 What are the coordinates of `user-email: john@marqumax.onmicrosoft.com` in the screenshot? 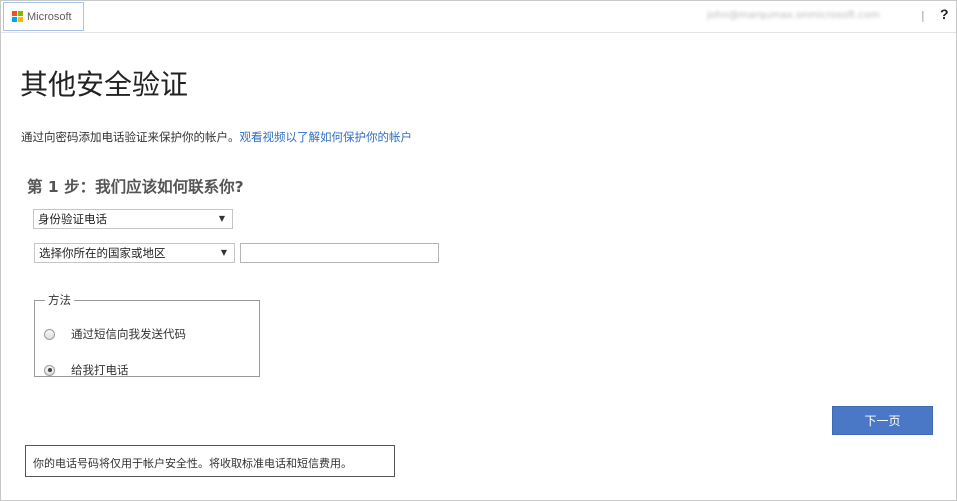 It's located at (793, 15).